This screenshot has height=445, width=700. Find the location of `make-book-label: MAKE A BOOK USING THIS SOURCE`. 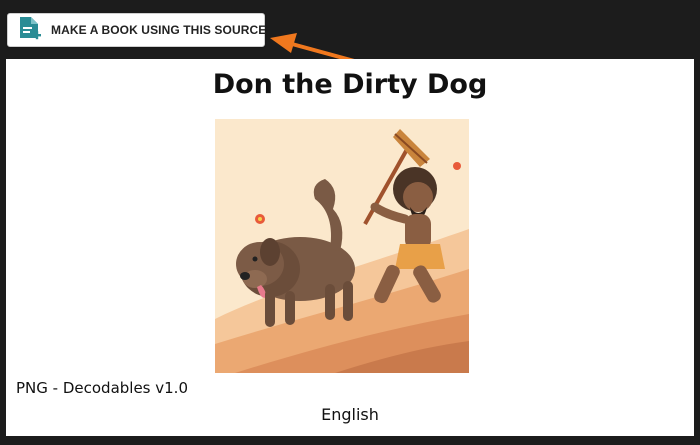

make-book-label: MAKE A BOOK USING THIS SOURCE is located at coordinates (159, 30).